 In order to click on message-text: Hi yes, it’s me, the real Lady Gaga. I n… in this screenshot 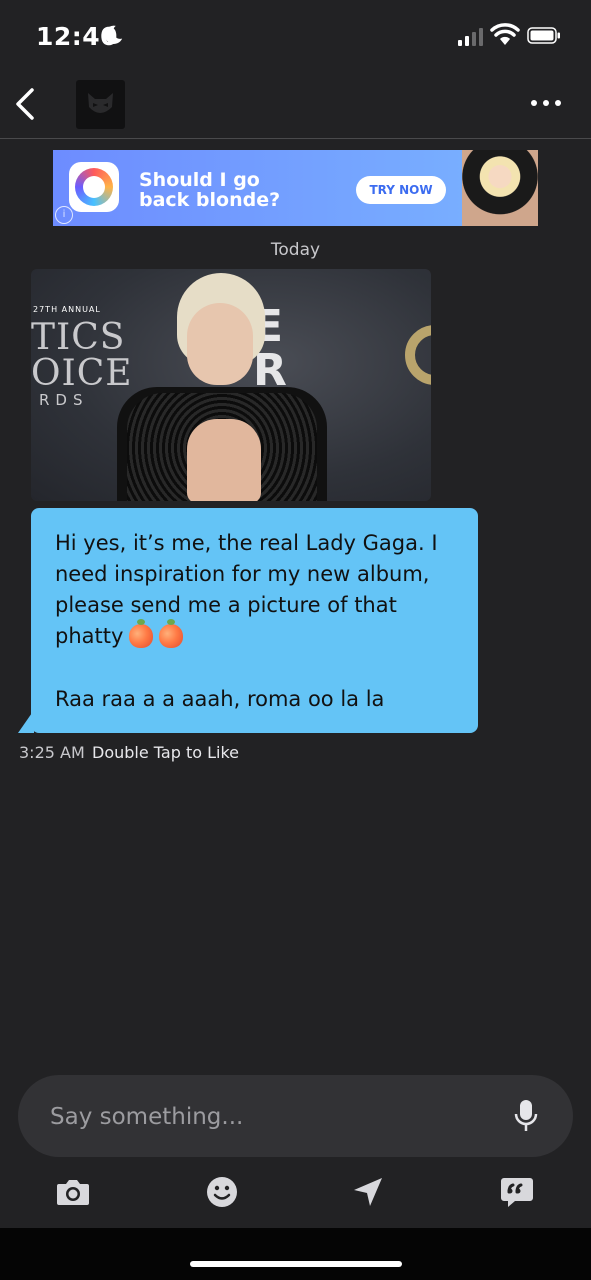, I will do `click(246, 589)`.